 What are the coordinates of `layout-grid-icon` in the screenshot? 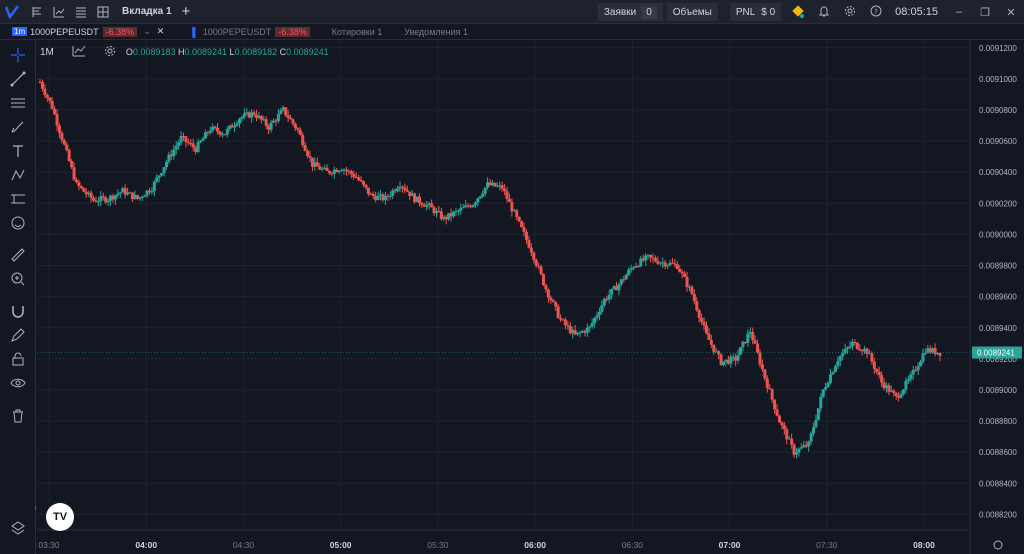 It's located at (103, 12).